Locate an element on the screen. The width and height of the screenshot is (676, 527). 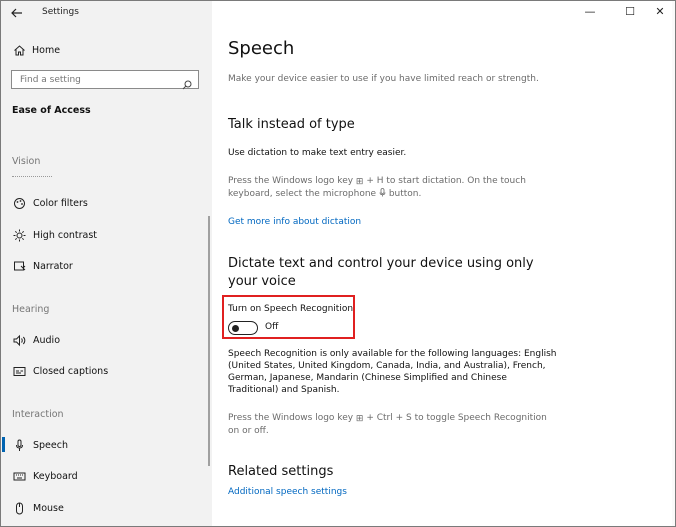
sidebar-item-audio: Audio is located at coordinates (36, 340).